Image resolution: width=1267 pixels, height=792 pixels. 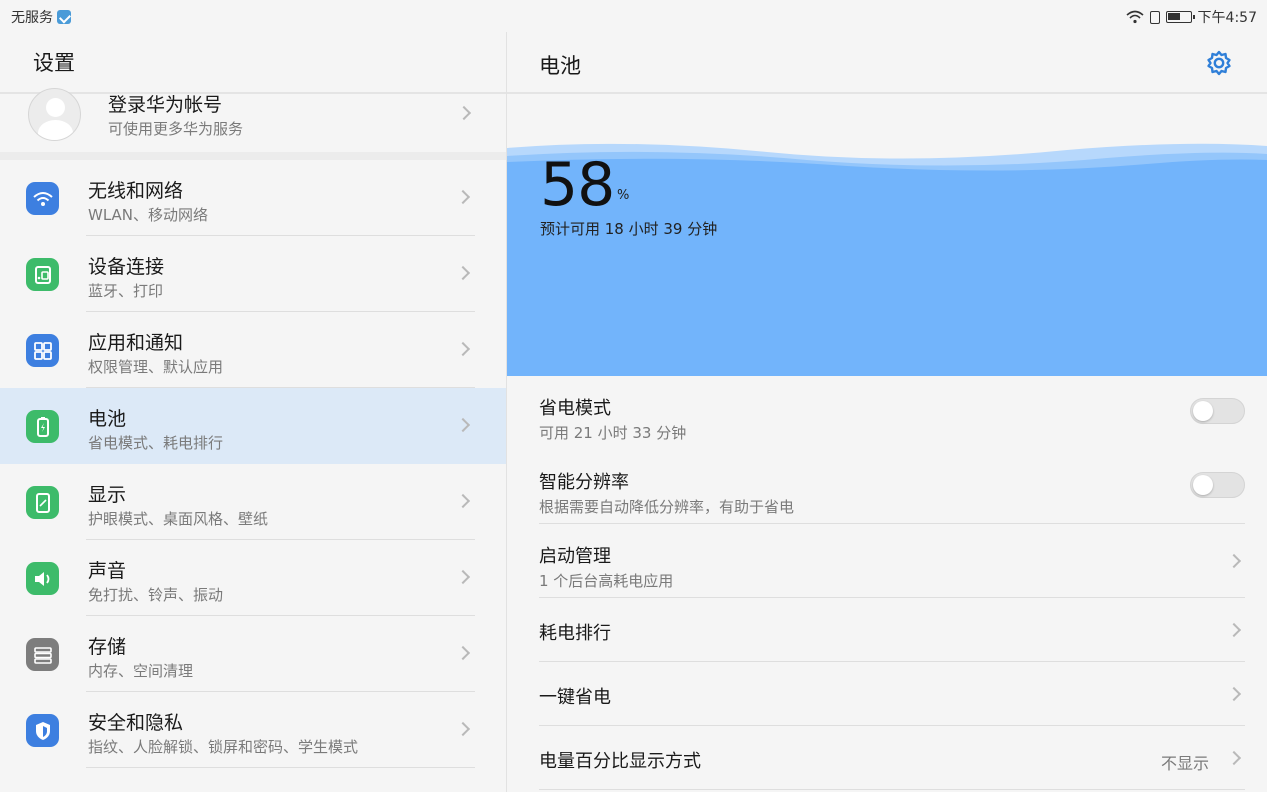 What do you see at coordinates (1227, 18) in the screenshot?
I see `clock: 下午4:57` at bounding box center [1227, 18].